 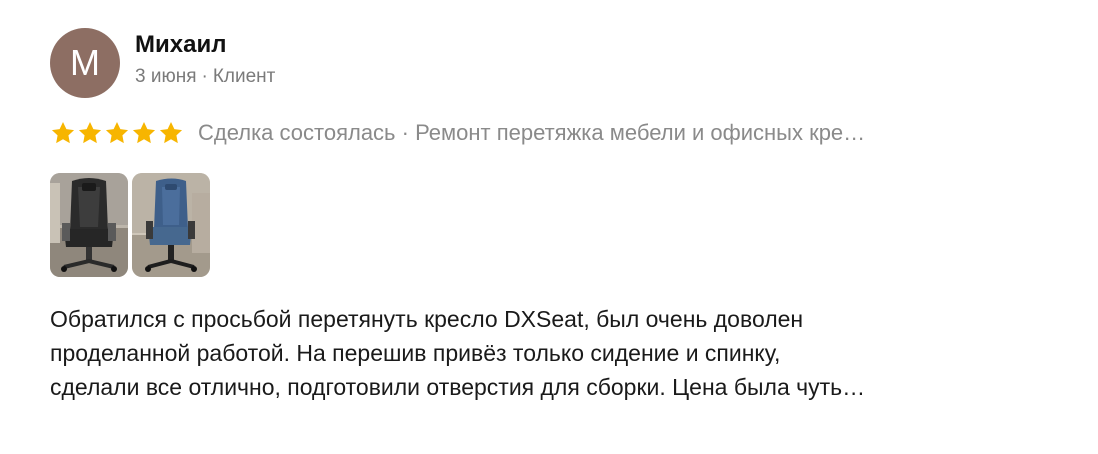 What do you see at coordinates (244, 76) in the screenshot?
I see `author-role: Клиент` at bounding box center [244, 76].